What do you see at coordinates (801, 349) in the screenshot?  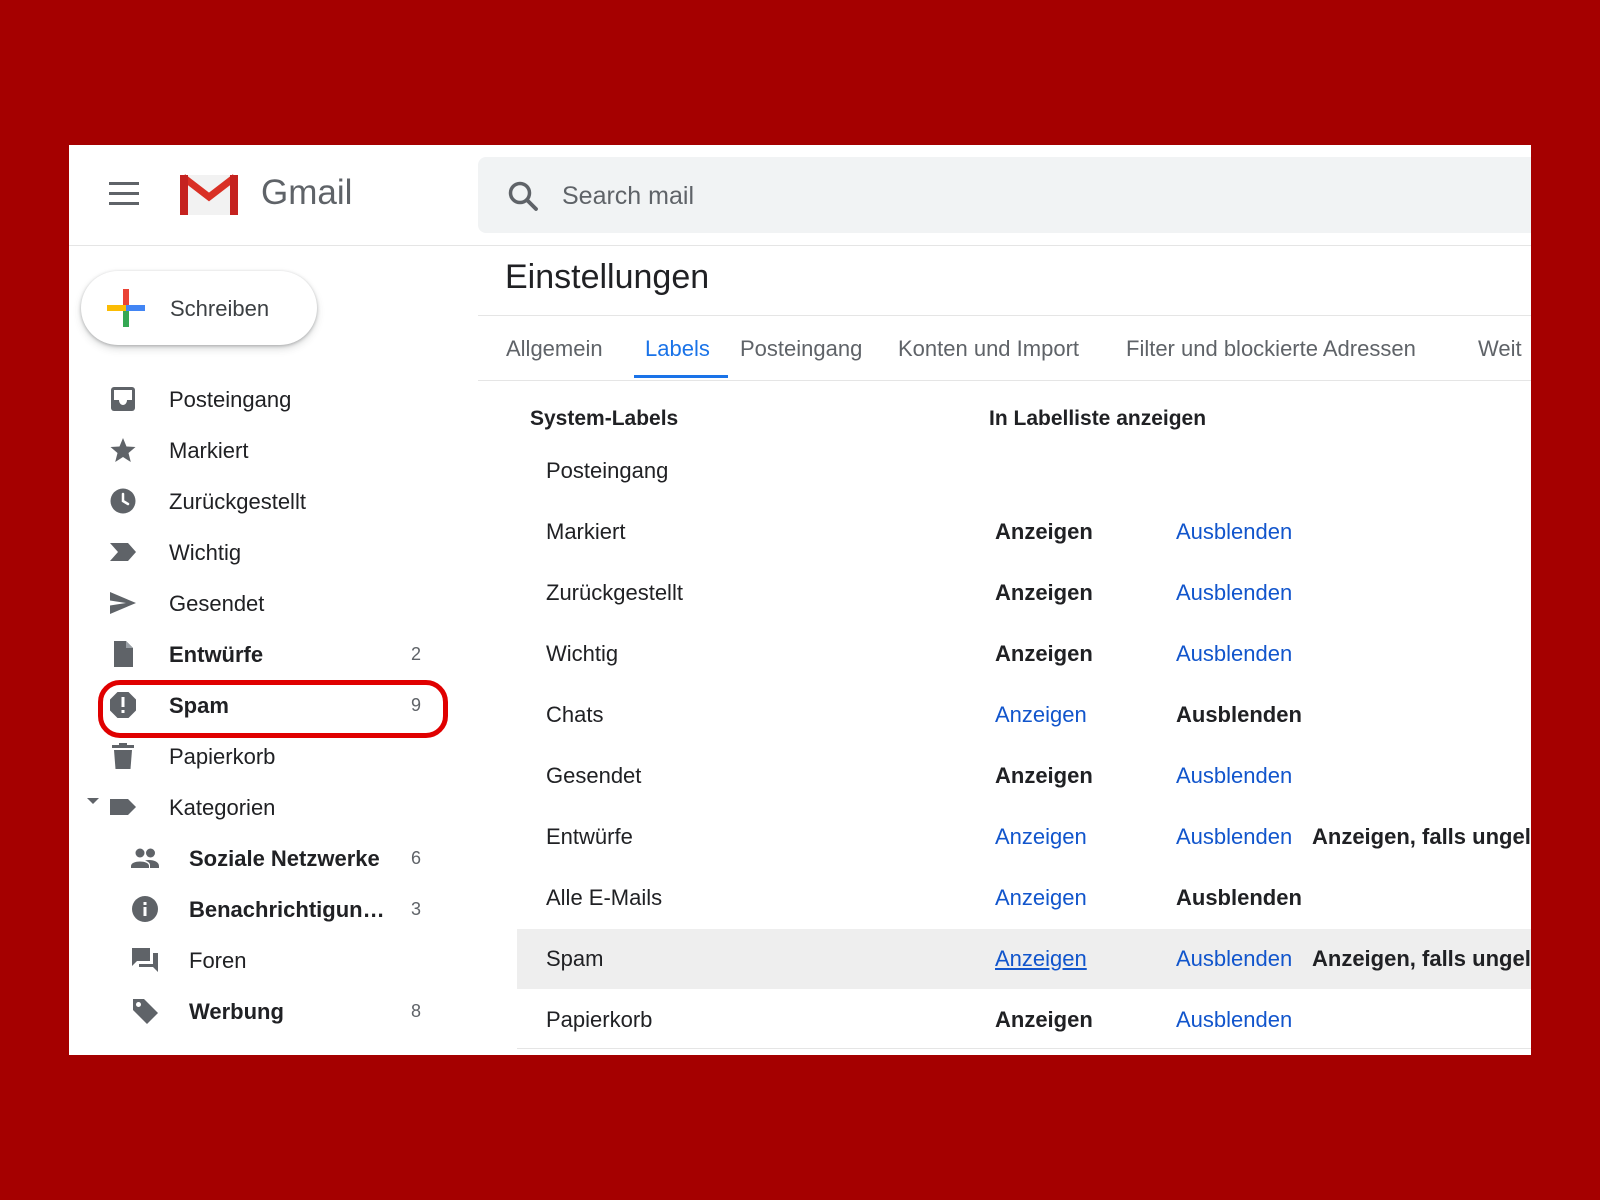 I see `tab-inbox: Posteingang` at bounding box center [801, 349].